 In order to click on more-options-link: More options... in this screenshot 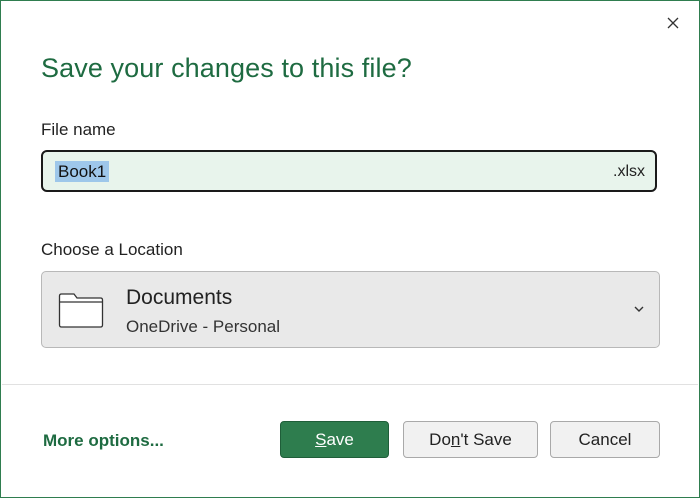, I will do `click(103, 441)`.